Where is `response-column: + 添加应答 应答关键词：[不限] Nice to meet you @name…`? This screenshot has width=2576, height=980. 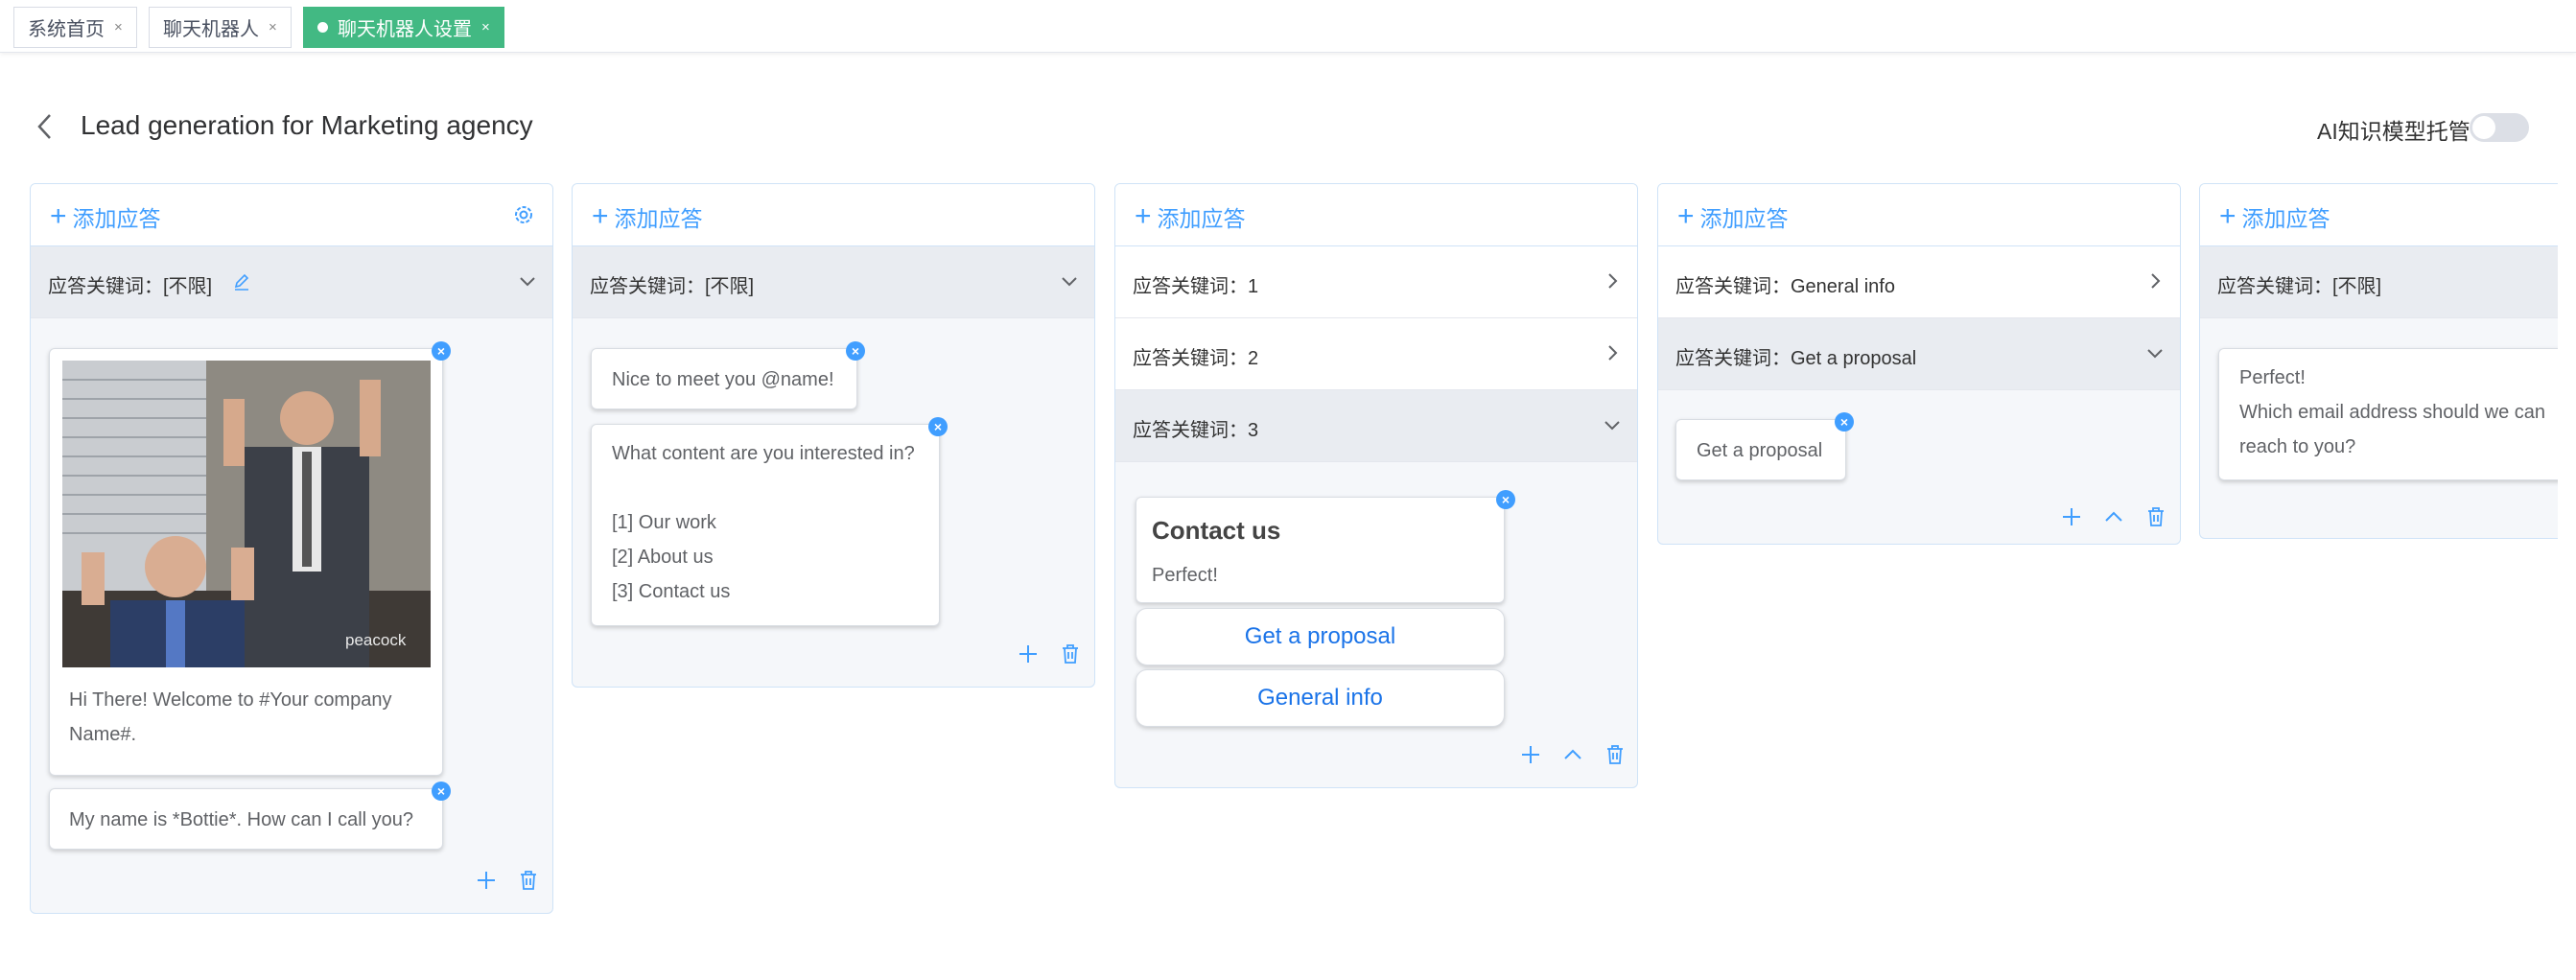
response-column: + 添加应答 应答关键词：[不限] Nice to meet you @name… is located at coordinates (833, 435).